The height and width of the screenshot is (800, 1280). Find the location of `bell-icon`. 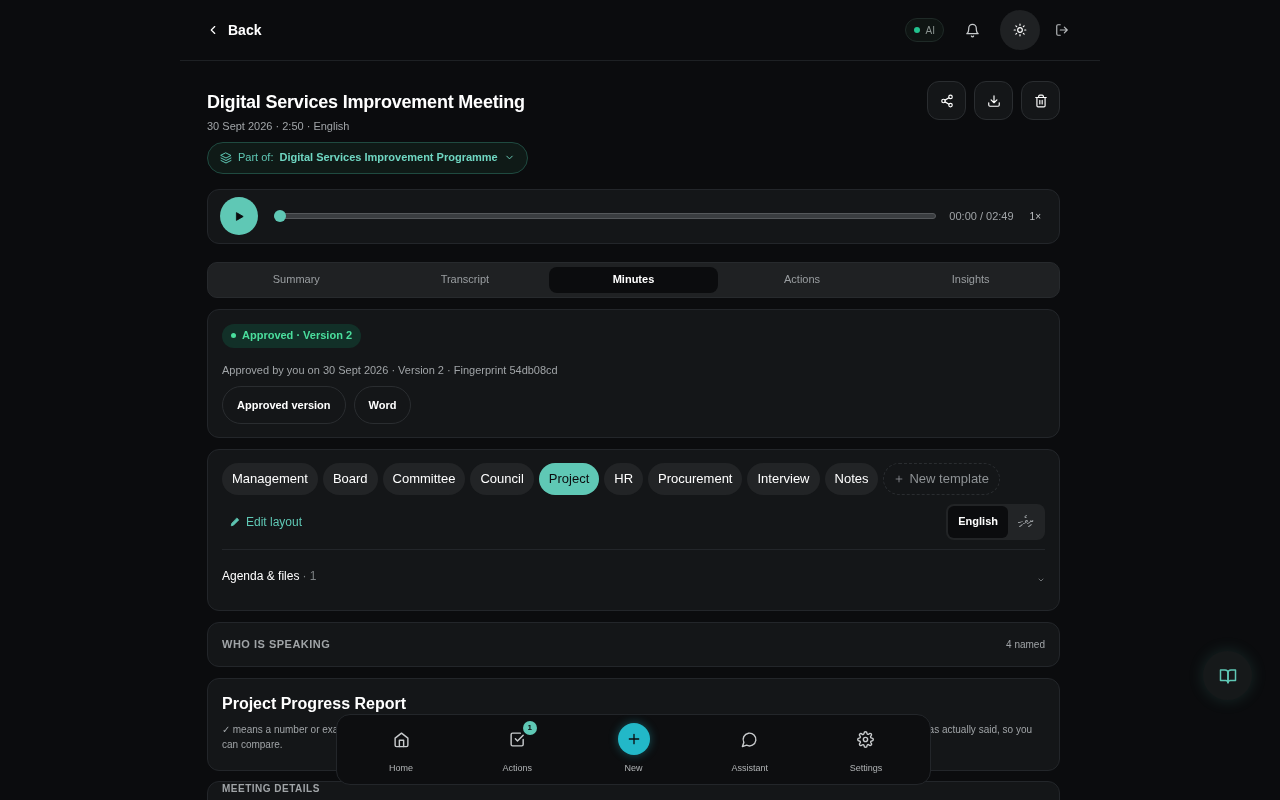

bell-icon is located at coordinates (972, 30).